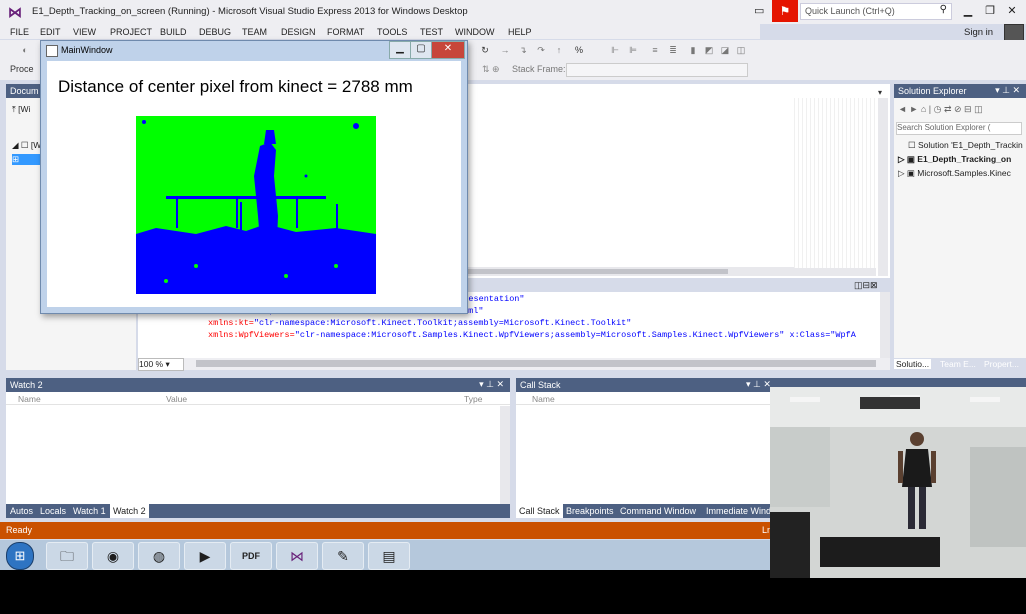 The width and height of the screenshot is (1026, 614). Describe the element at coordinates (389, 556) in the screenshot. I see `notepad-icon: ▤` at that location.